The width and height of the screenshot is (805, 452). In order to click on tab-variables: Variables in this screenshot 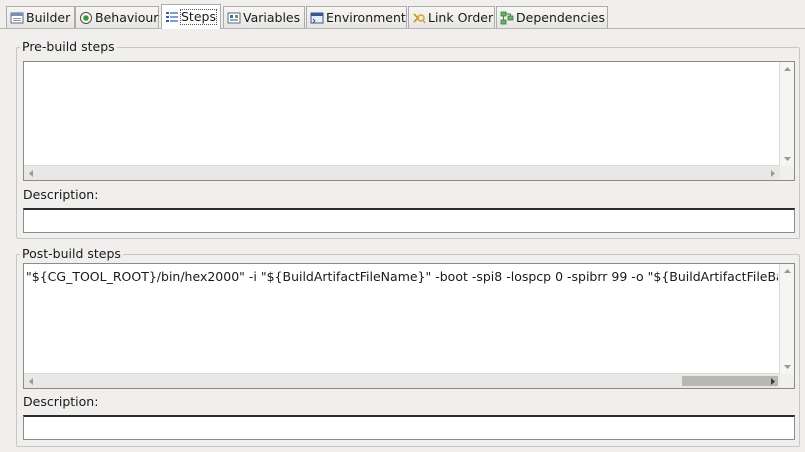, I will do `click(264, 17)`.